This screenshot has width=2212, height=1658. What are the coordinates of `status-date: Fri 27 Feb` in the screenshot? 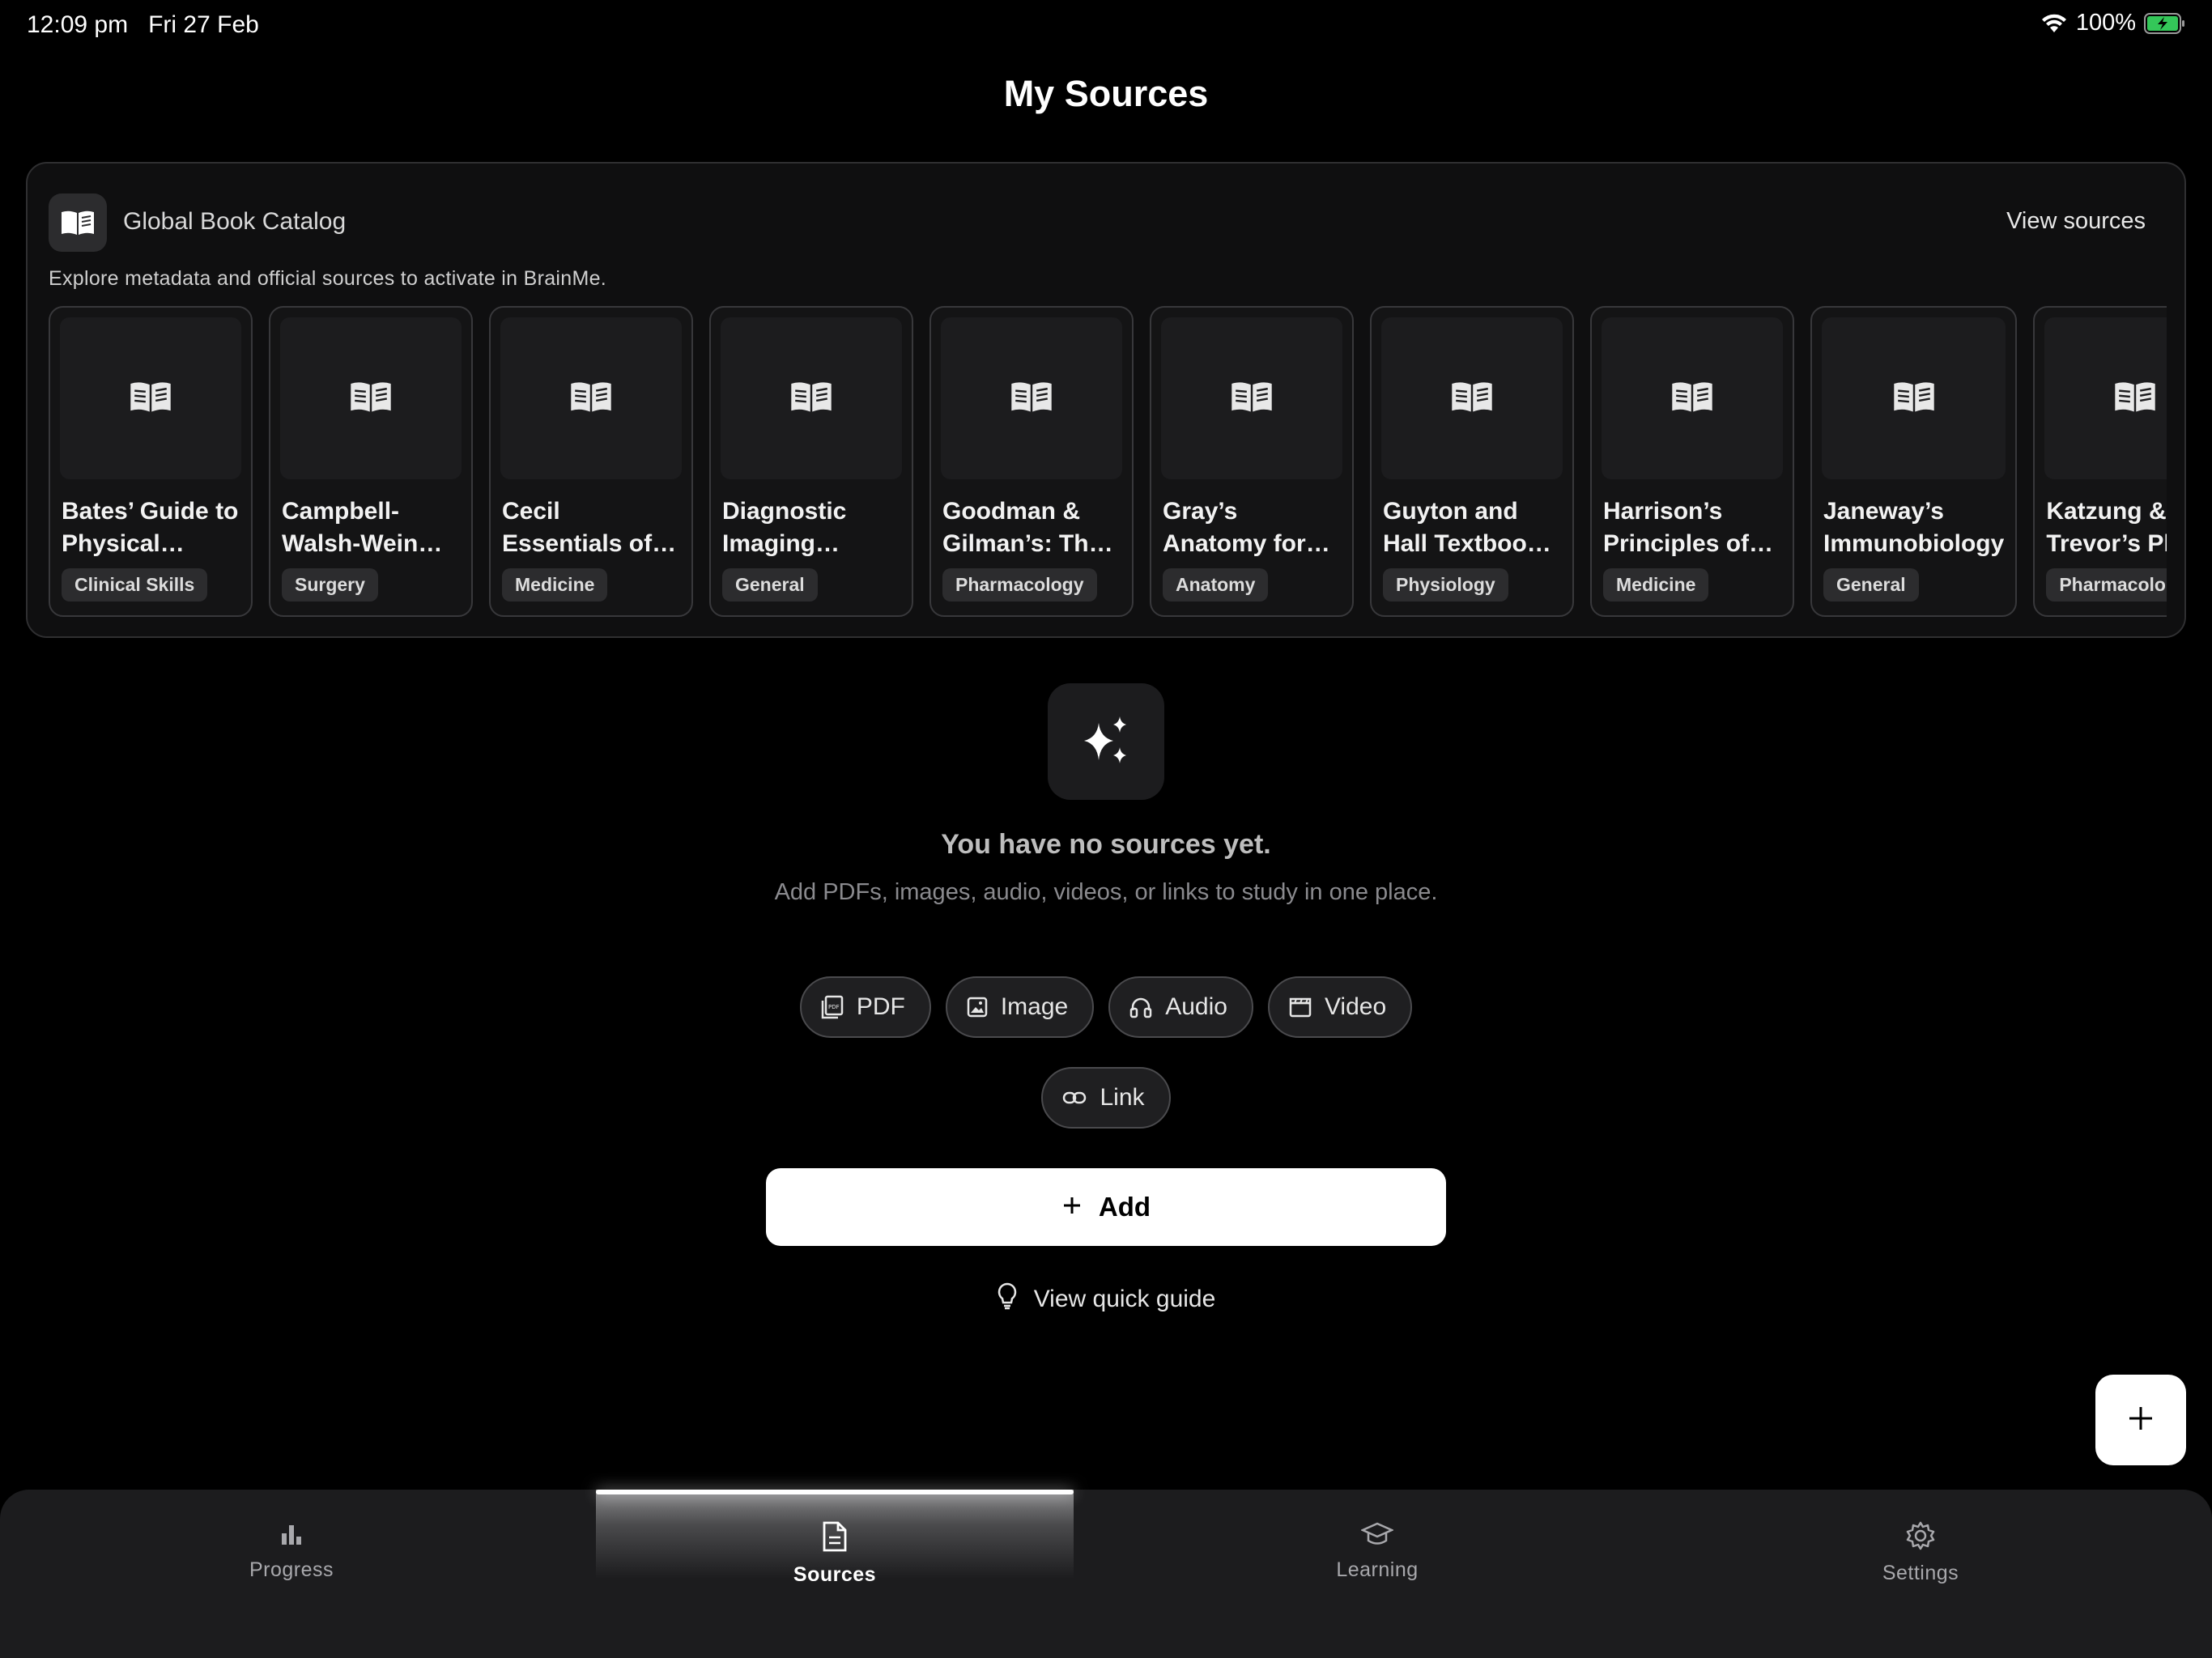 It's located at (204, 24).